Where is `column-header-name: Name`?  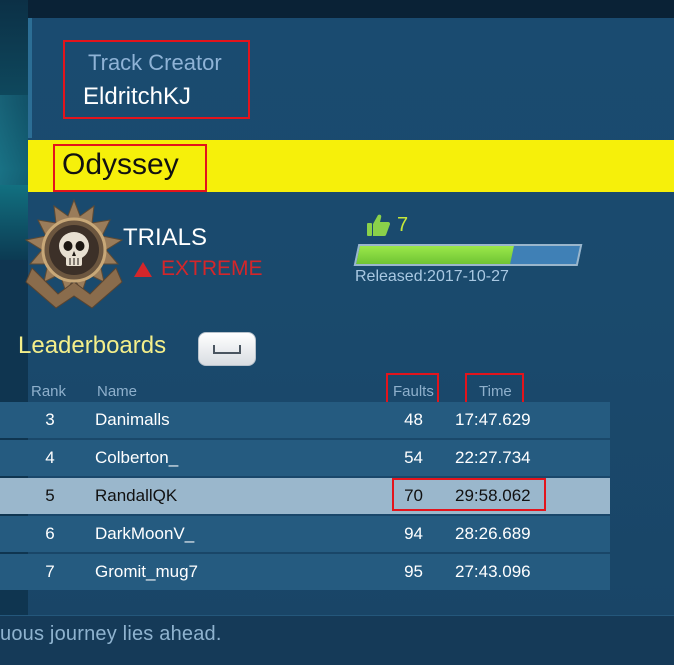
column-header-name: Name is located at coordinates (117, 391).